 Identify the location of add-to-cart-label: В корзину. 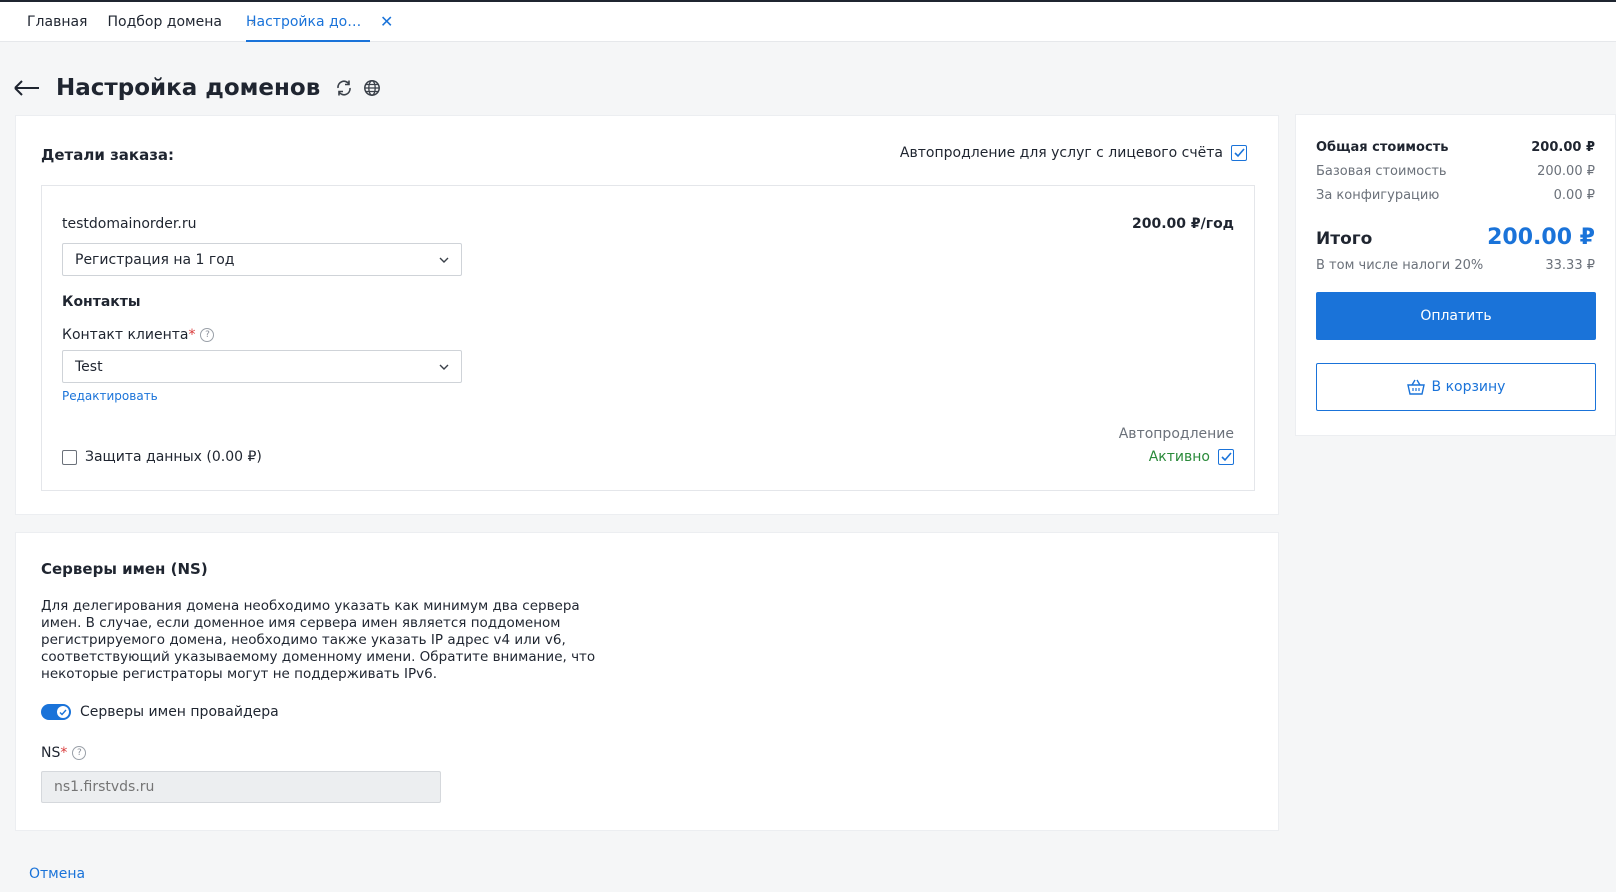
(1468, 387).